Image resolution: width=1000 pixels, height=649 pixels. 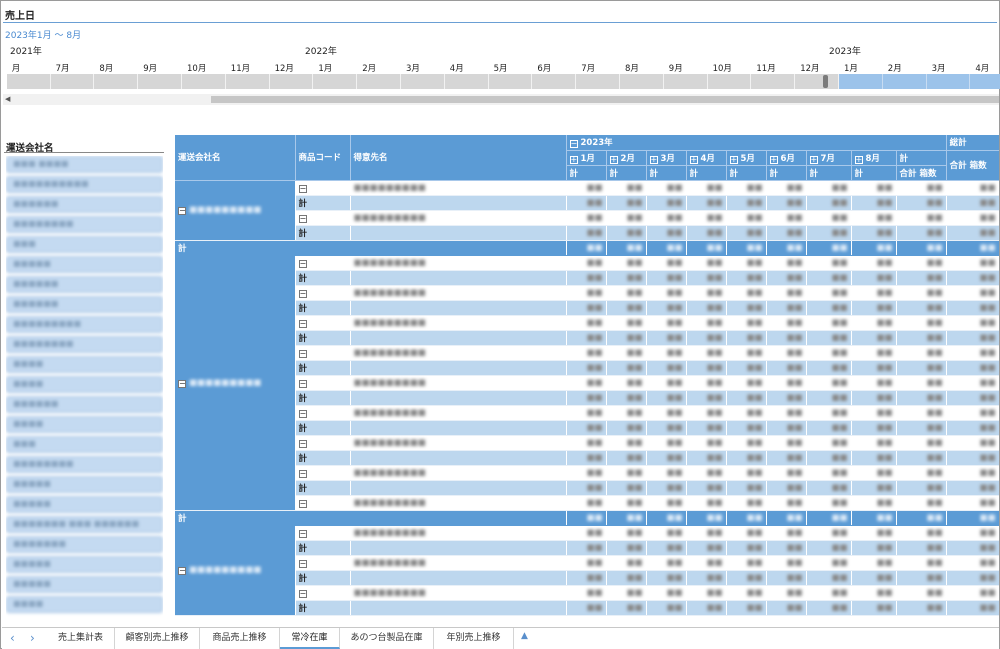 I want to click on col-header-carrier: 運送会社名, so click(x=235, y=158).